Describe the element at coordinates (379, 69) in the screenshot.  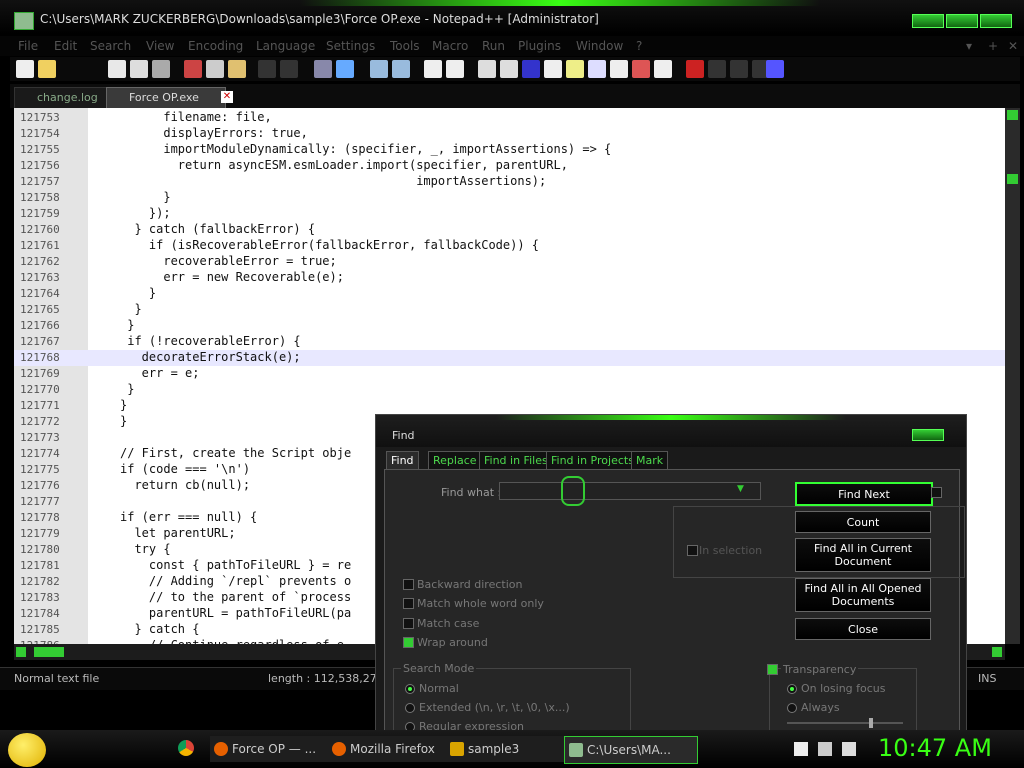
I see `zoom-in-icon` at that location.